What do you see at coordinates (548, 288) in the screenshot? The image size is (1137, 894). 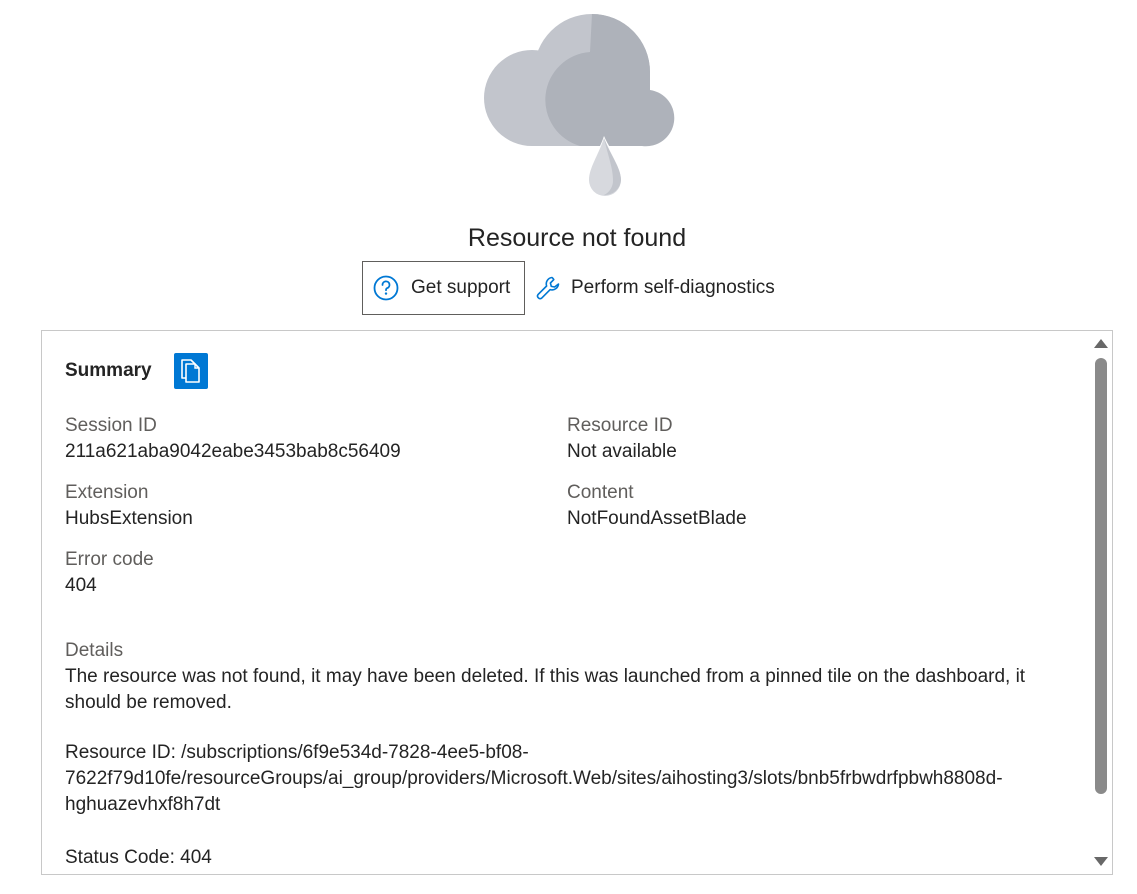 I see `wrench-icon` at bounding box center [548, 288].